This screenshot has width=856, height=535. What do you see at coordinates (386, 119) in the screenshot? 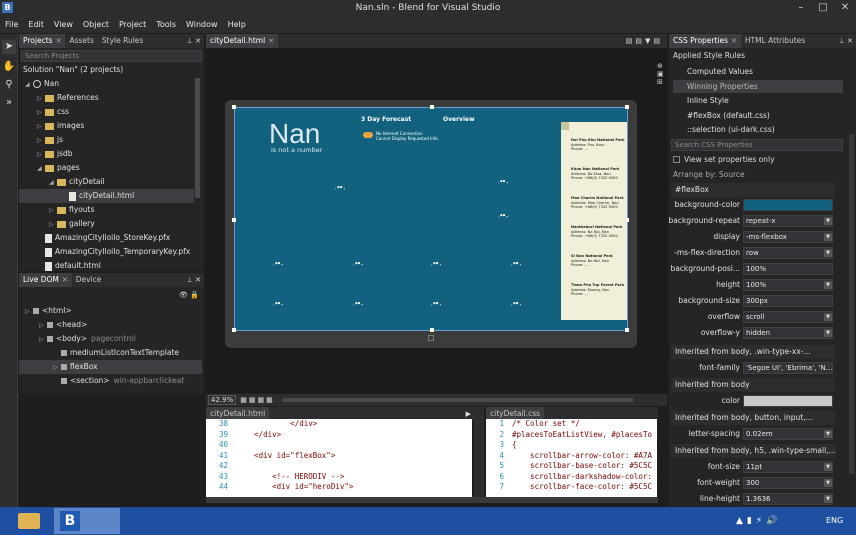
I see `nav-forecast: 3 Day Forecast` at bounding box center [386, 119].